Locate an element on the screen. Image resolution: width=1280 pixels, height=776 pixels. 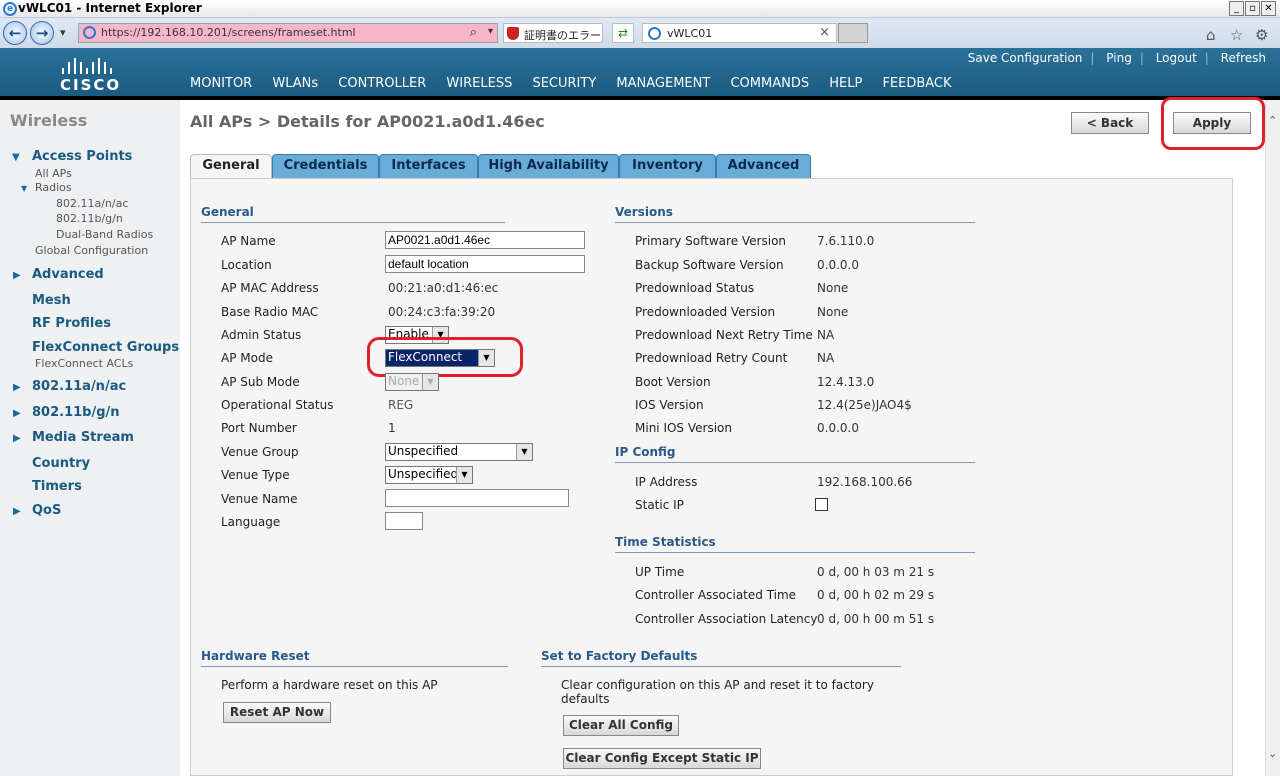
sidebar-item-timers: Timers is located at coordinates (57, 486).